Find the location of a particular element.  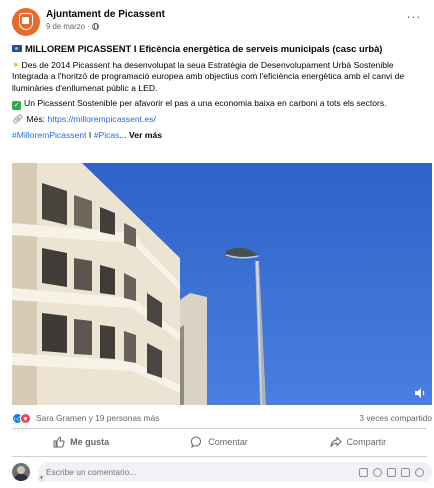

gif-icon is located at coordinates (405, 472).